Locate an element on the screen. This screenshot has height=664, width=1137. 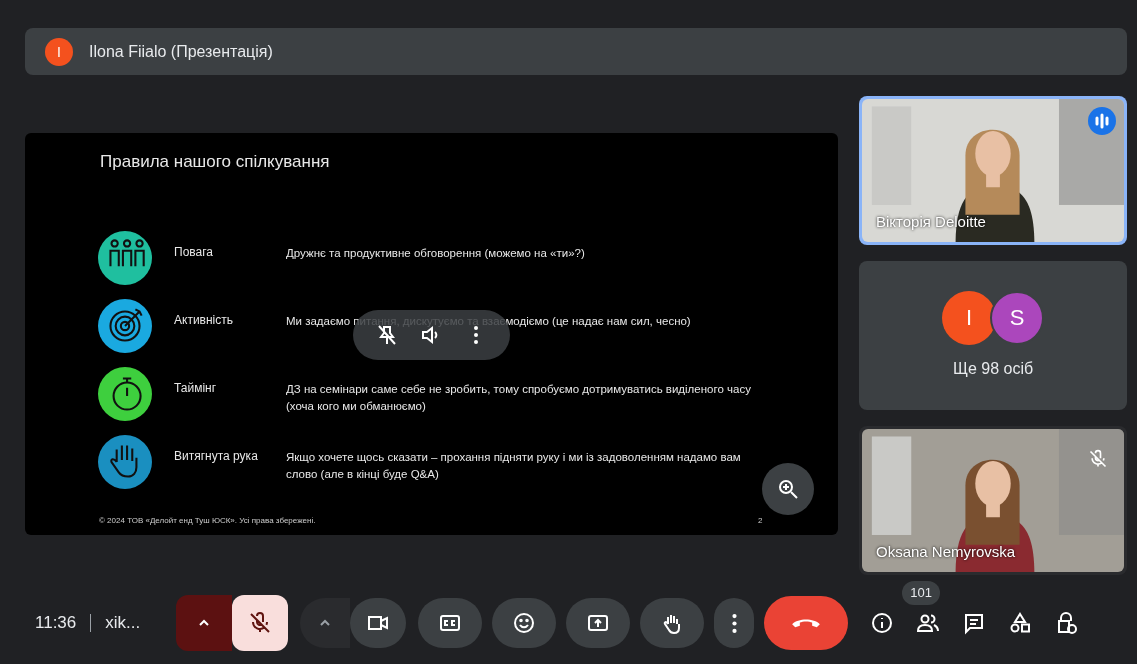
audio-options-button is located at coordinates (204, 623).